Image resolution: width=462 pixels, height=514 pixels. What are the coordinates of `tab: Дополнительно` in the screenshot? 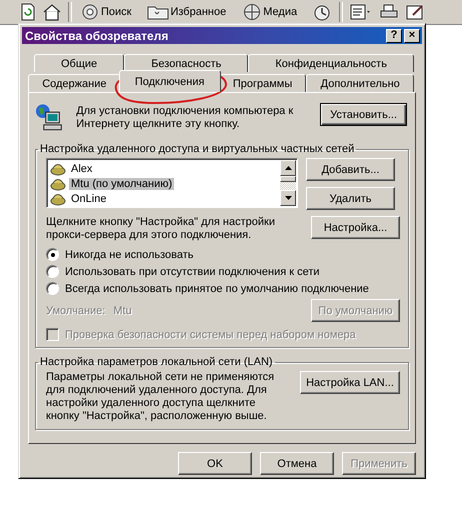 It's located at (360, 83).